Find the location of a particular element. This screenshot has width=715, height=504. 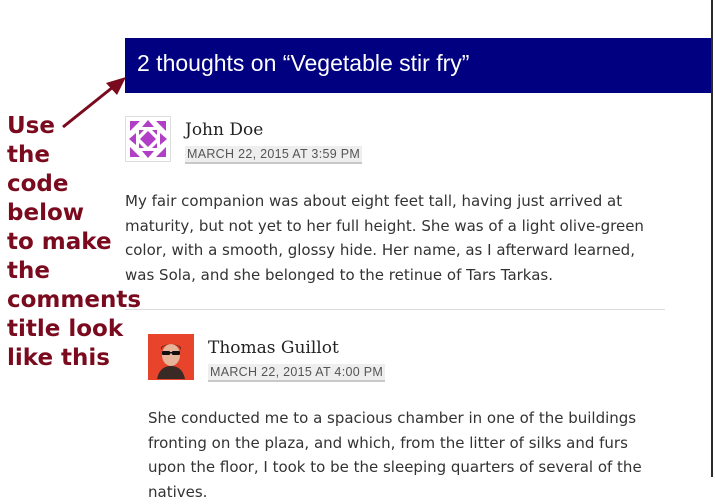

annotation-line: Use is located at coordinates (31, 126).